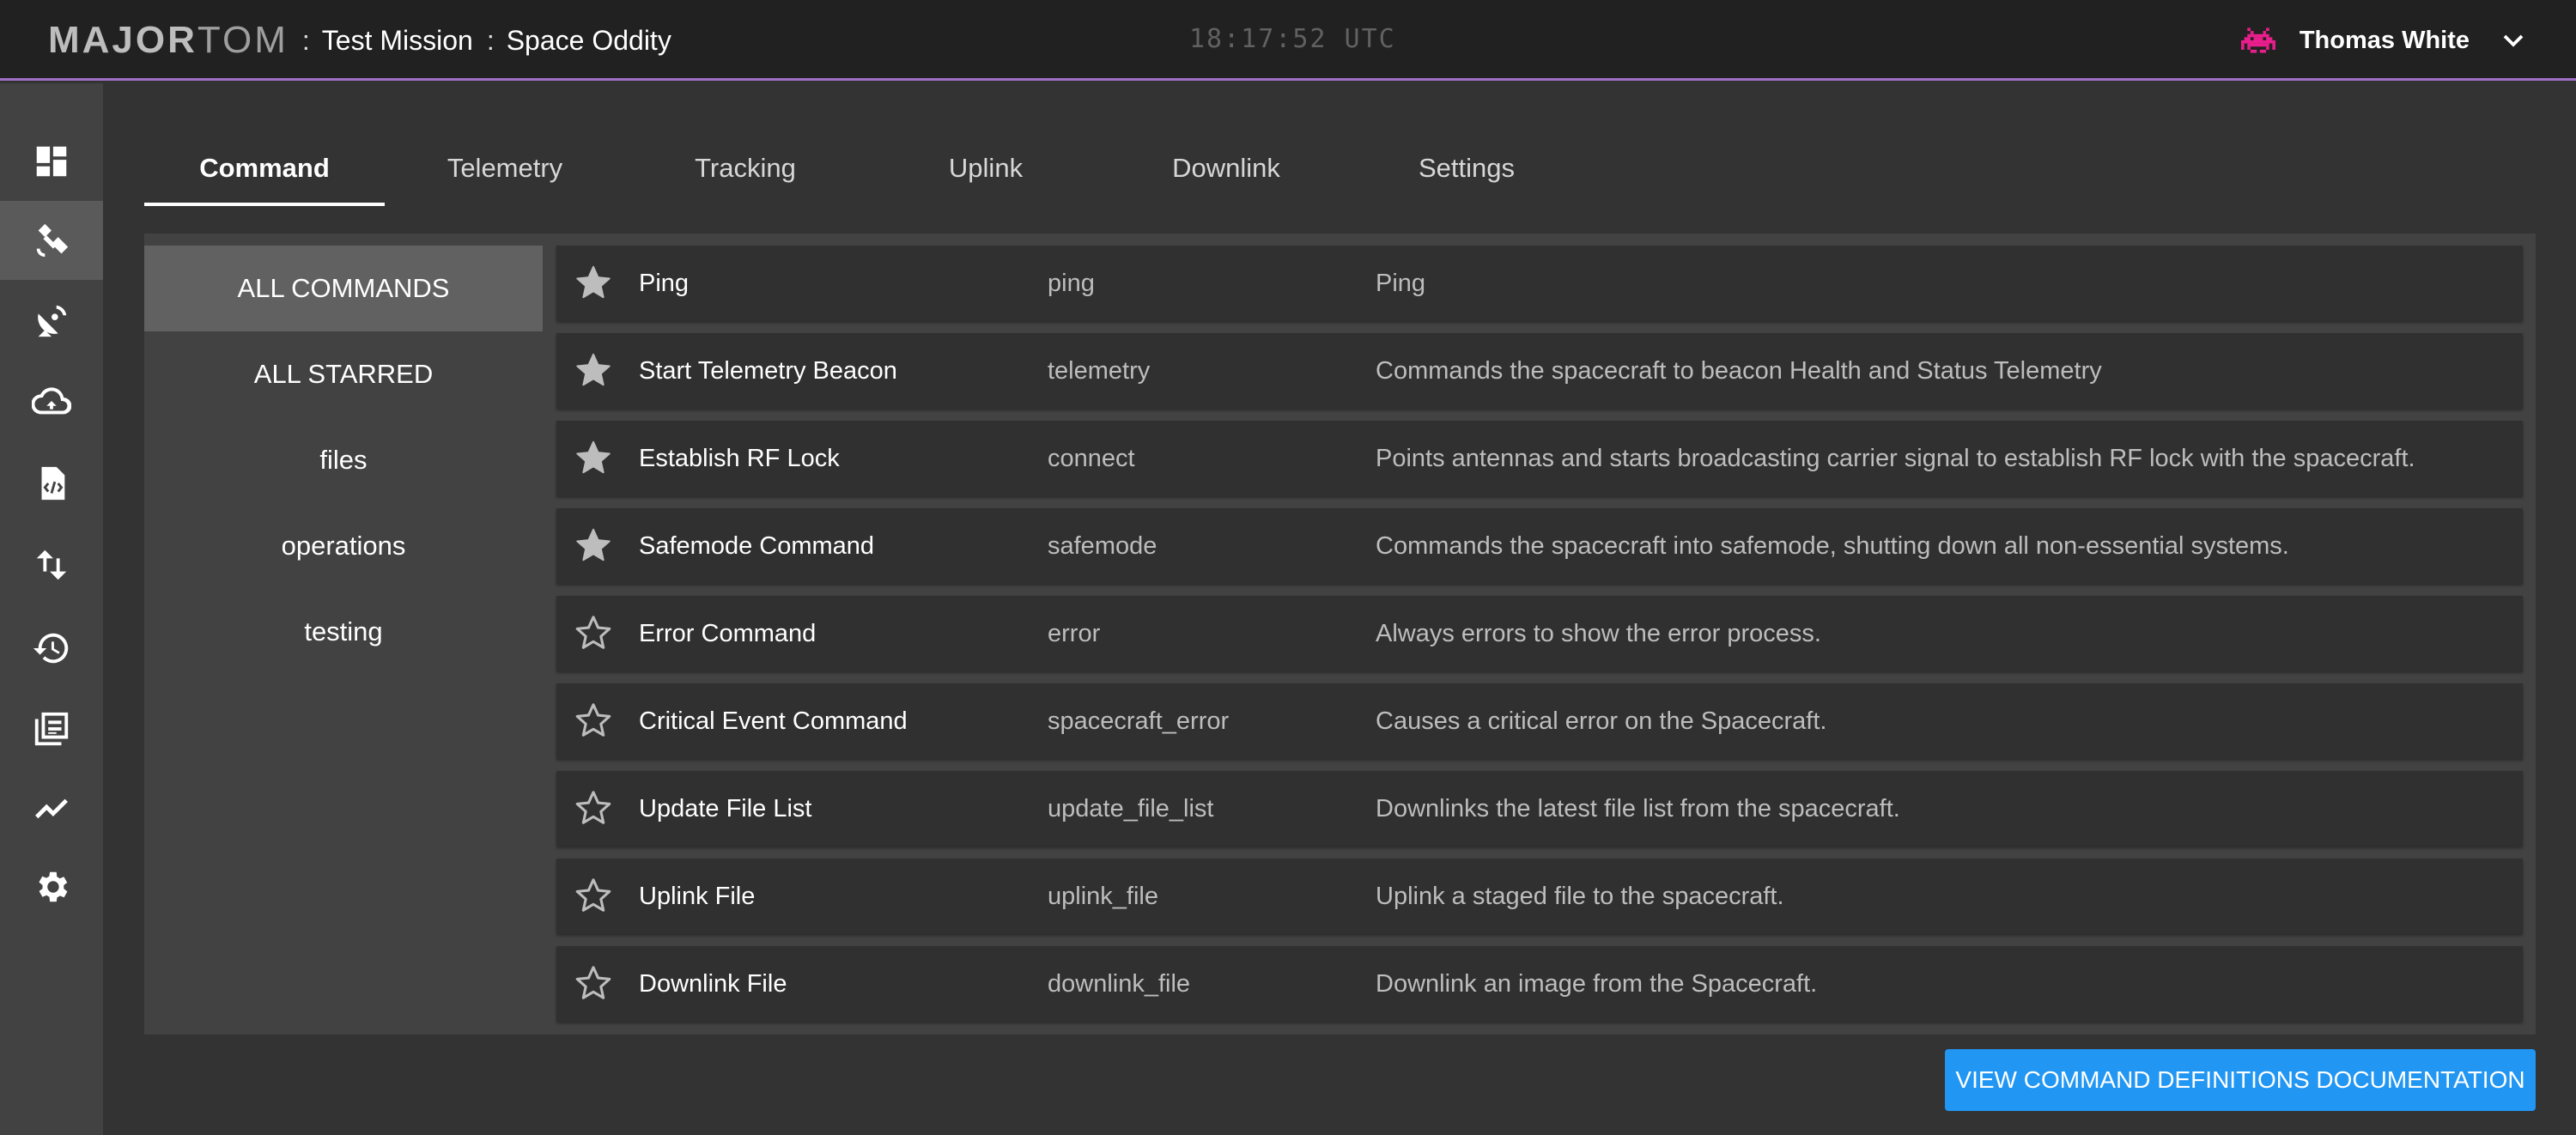 This screenshot has width=2576, height=1135. Describe the element at coordinates (726, 808) in the screenshot. I see `command-name: Update File List` at that location.